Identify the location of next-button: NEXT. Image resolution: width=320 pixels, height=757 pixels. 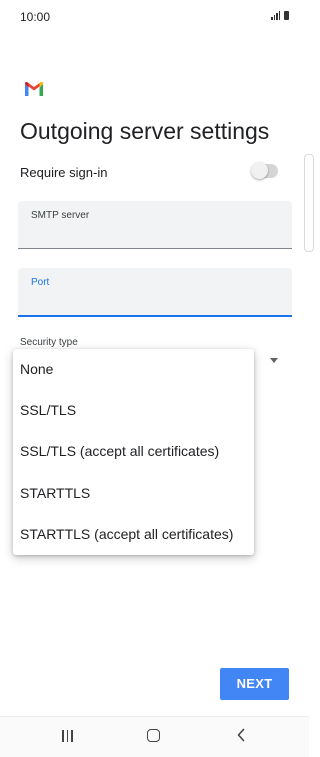
(254, 684).